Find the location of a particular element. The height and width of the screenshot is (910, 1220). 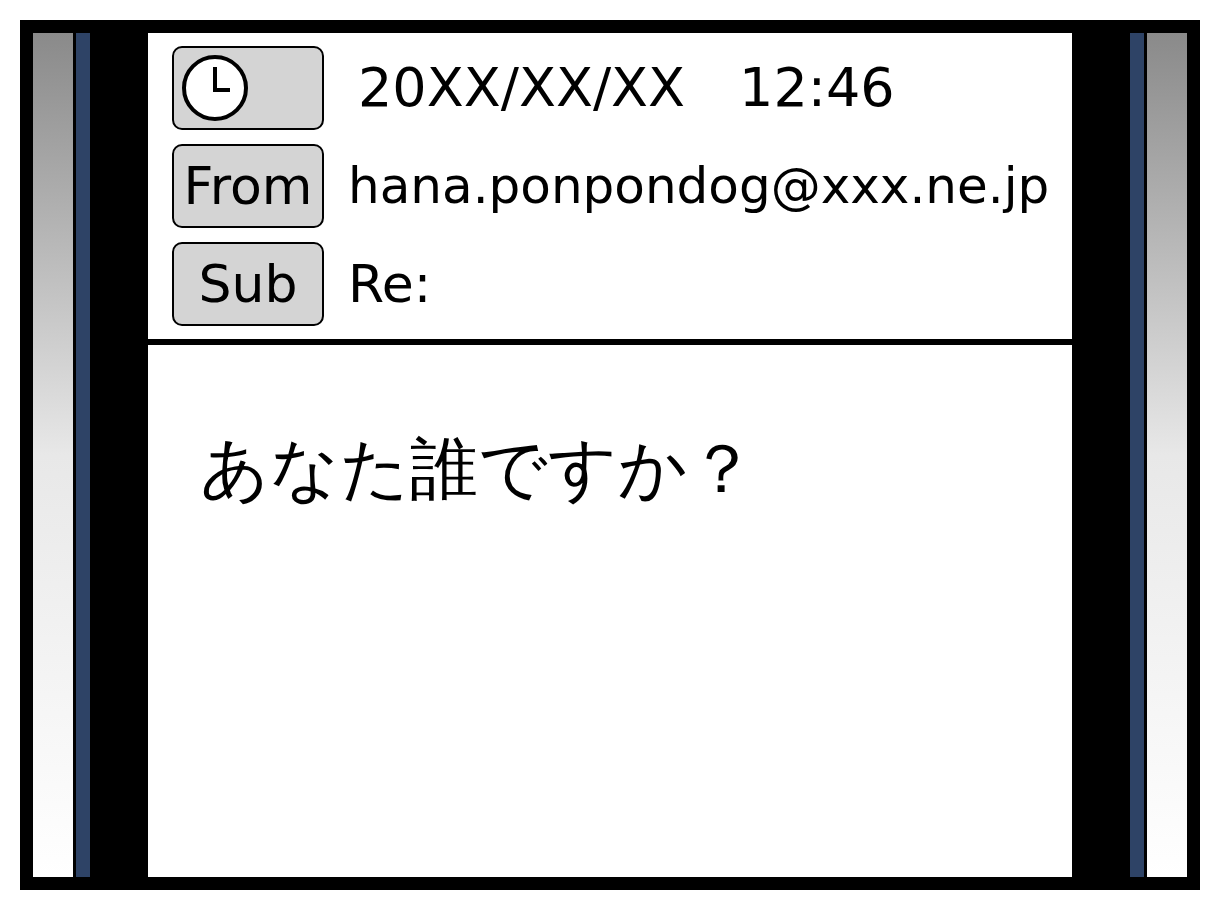

message-text: あなた誰ですか？ is located at coordinates (478, 469).